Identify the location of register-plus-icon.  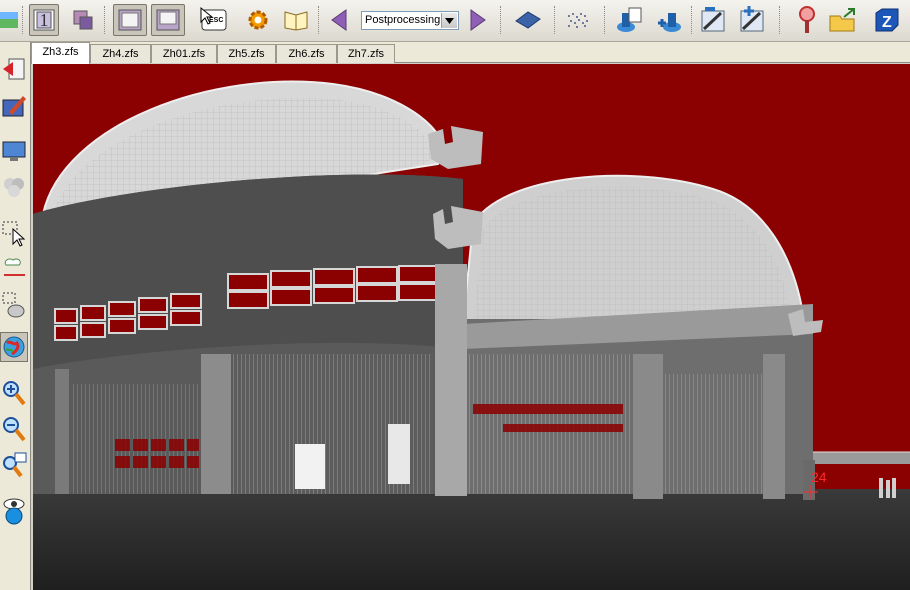
(753, 20).